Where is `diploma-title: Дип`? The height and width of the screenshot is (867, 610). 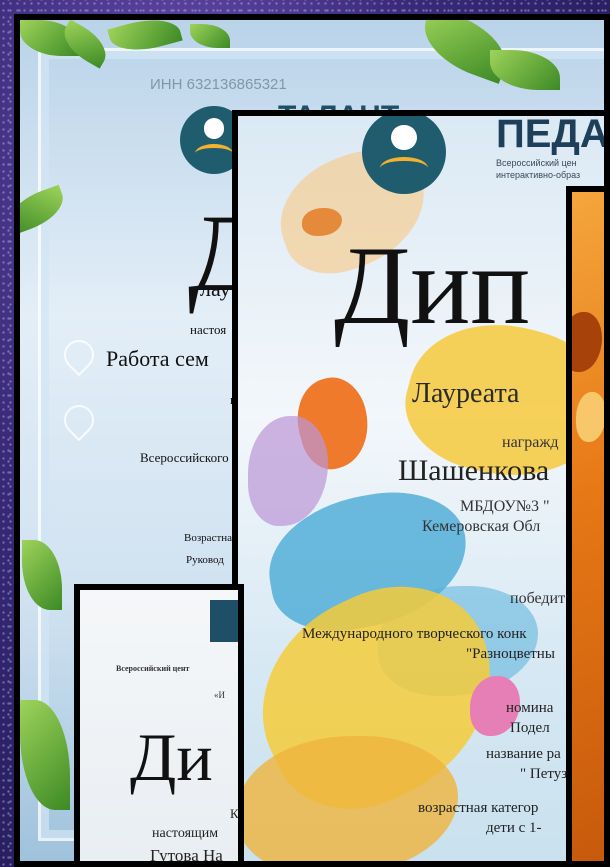 diploma-title: Дип is located at coordinates (432, 286).